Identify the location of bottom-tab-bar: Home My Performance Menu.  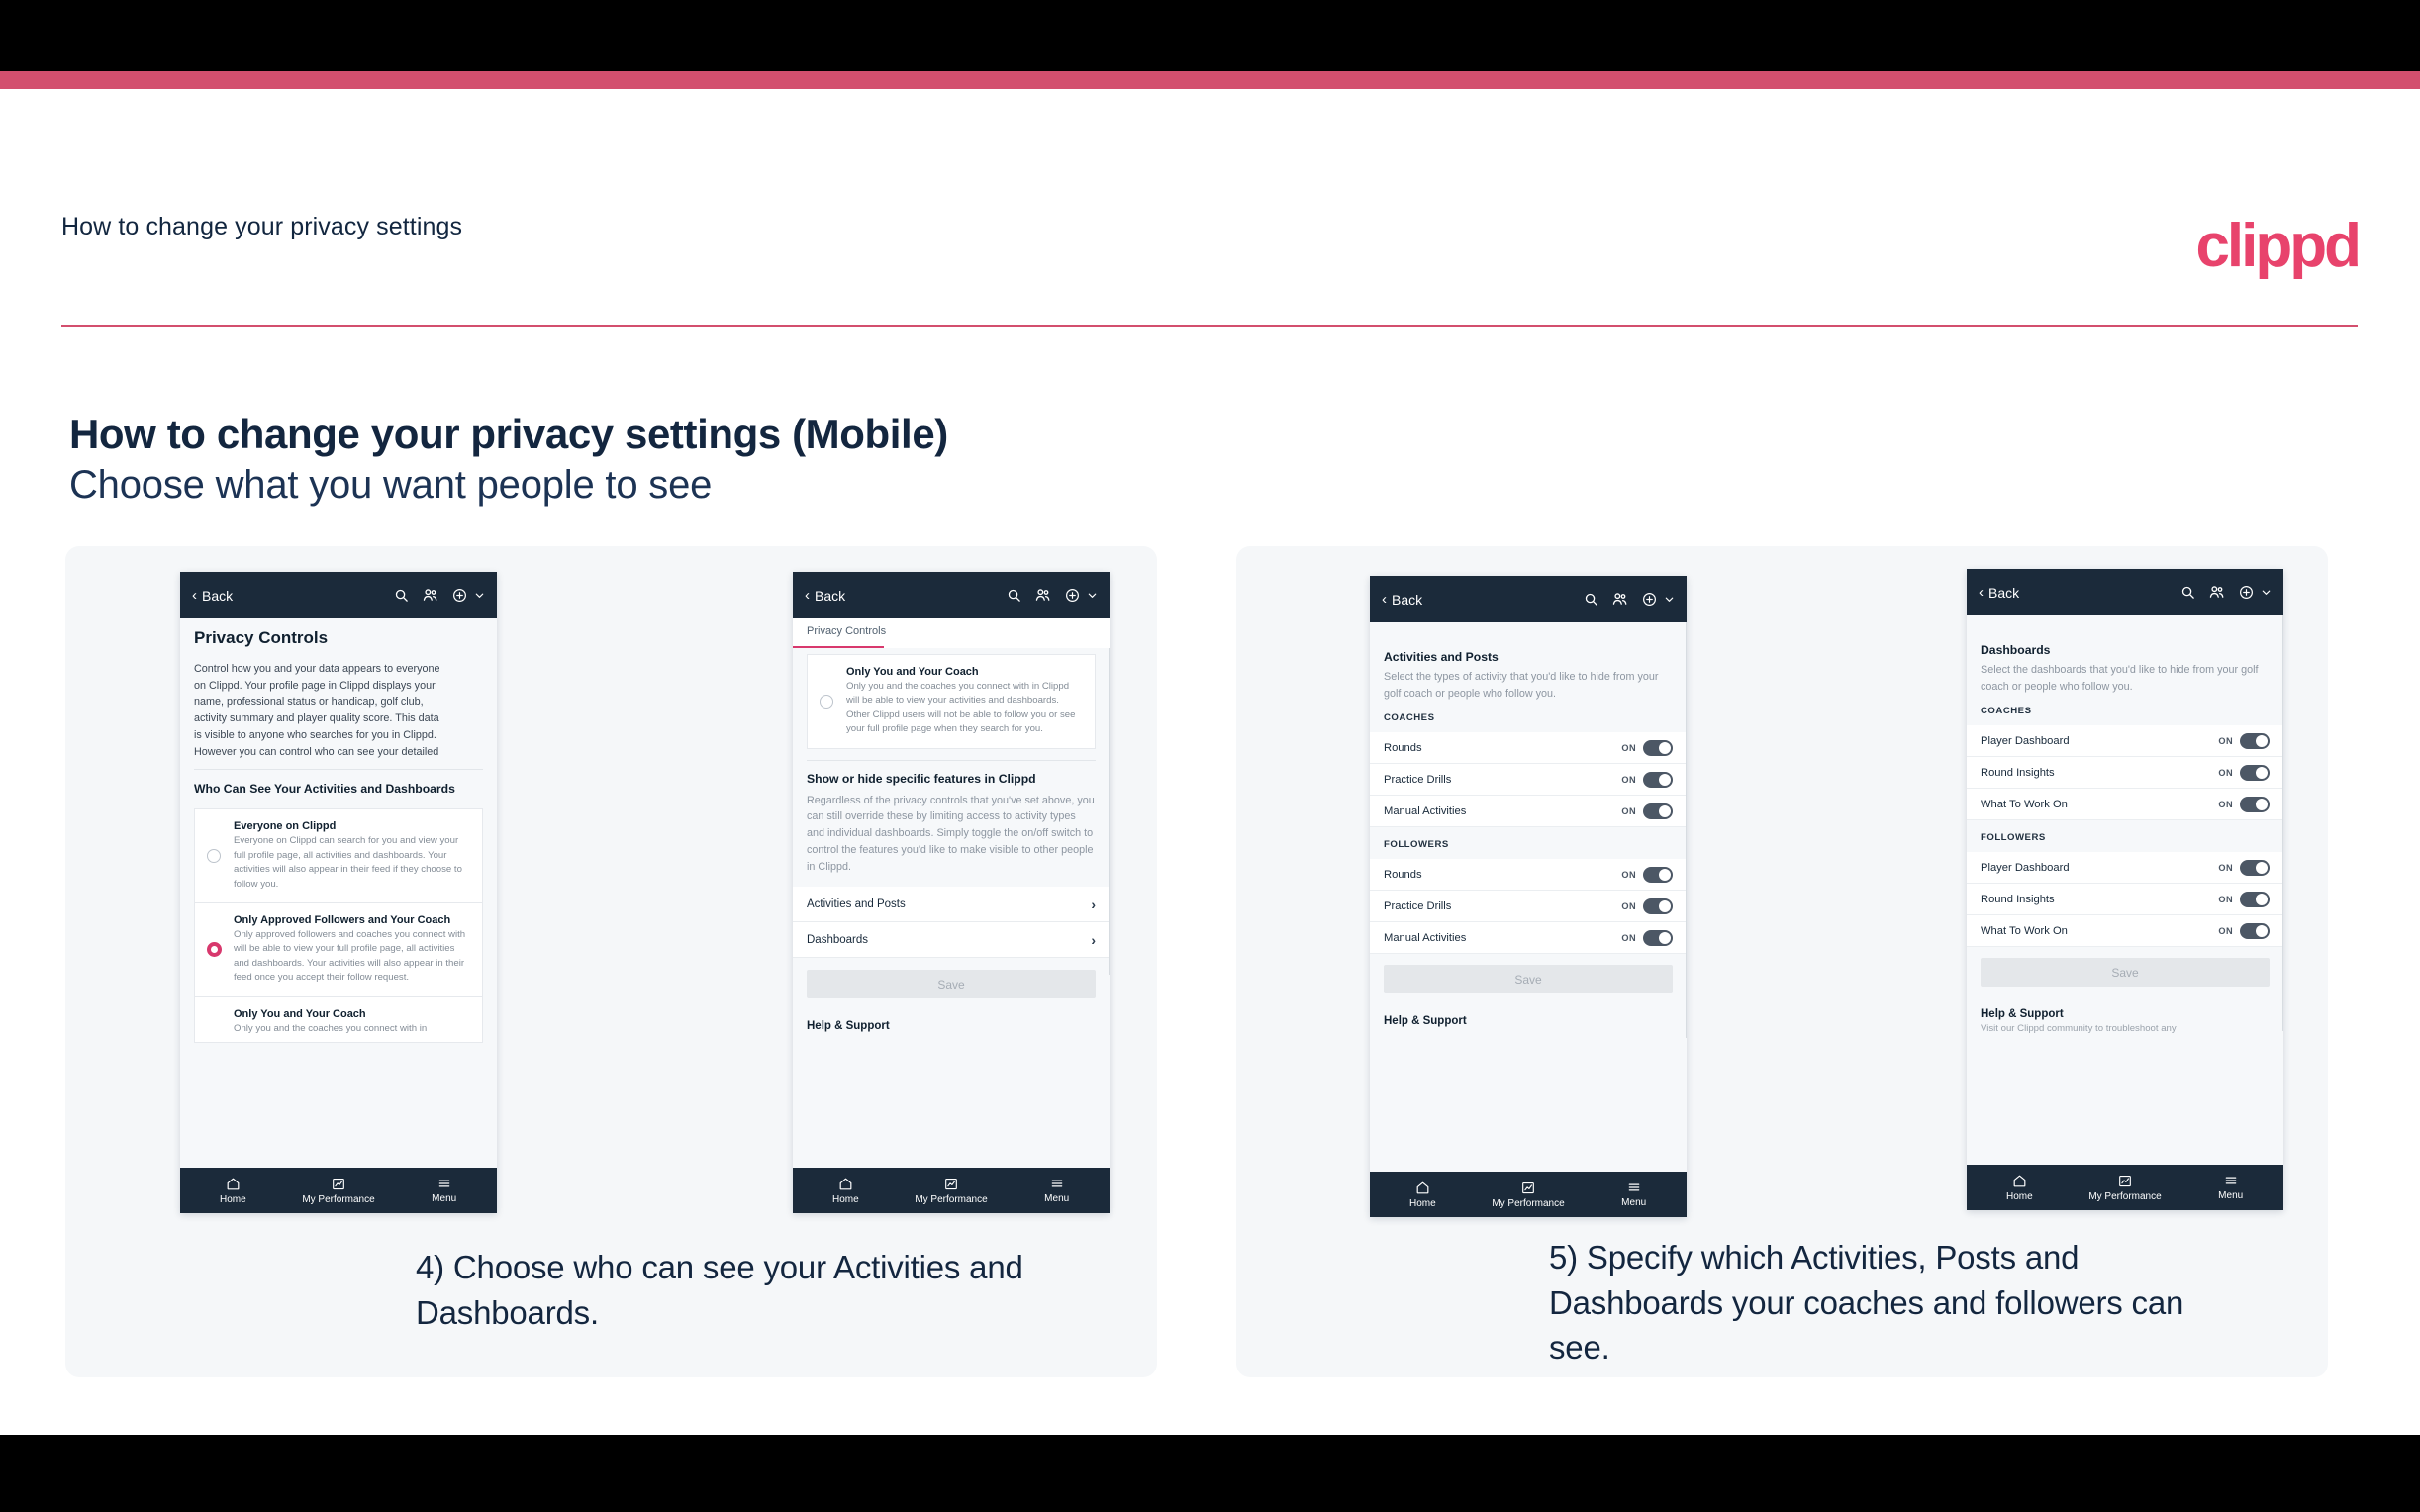
(2125, 1188).